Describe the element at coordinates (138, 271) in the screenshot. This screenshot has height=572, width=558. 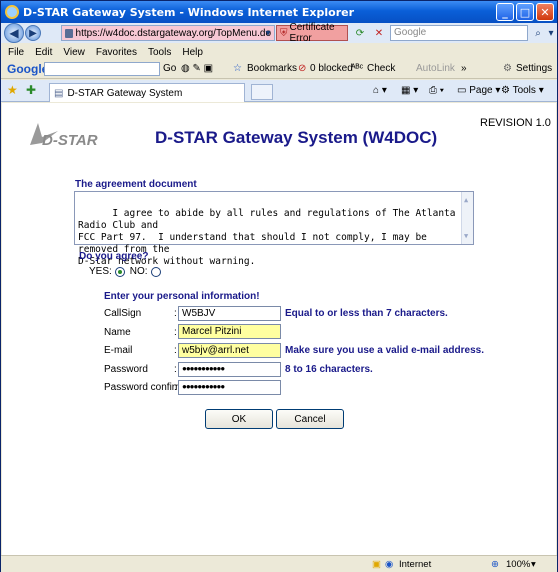
I see `no-label: NO:` at that location.